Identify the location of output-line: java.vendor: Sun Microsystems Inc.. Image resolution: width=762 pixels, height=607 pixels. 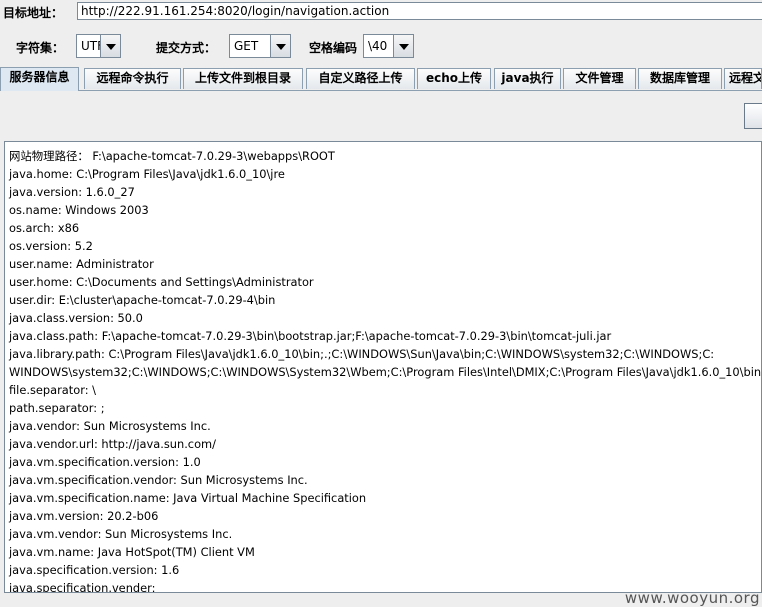
(110, 426).